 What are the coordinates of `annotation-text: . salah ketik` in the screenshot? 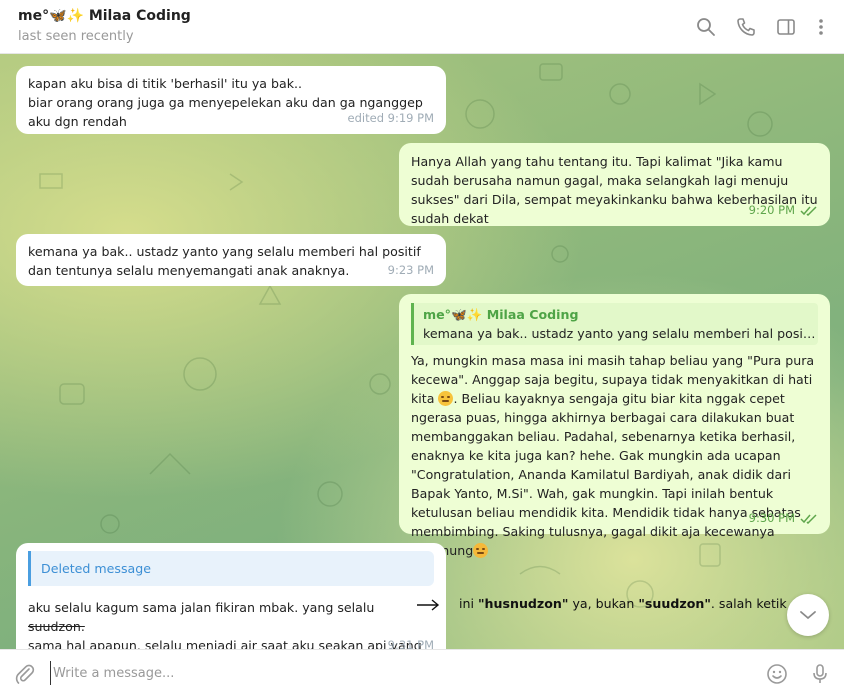 It's located at (748, 603).